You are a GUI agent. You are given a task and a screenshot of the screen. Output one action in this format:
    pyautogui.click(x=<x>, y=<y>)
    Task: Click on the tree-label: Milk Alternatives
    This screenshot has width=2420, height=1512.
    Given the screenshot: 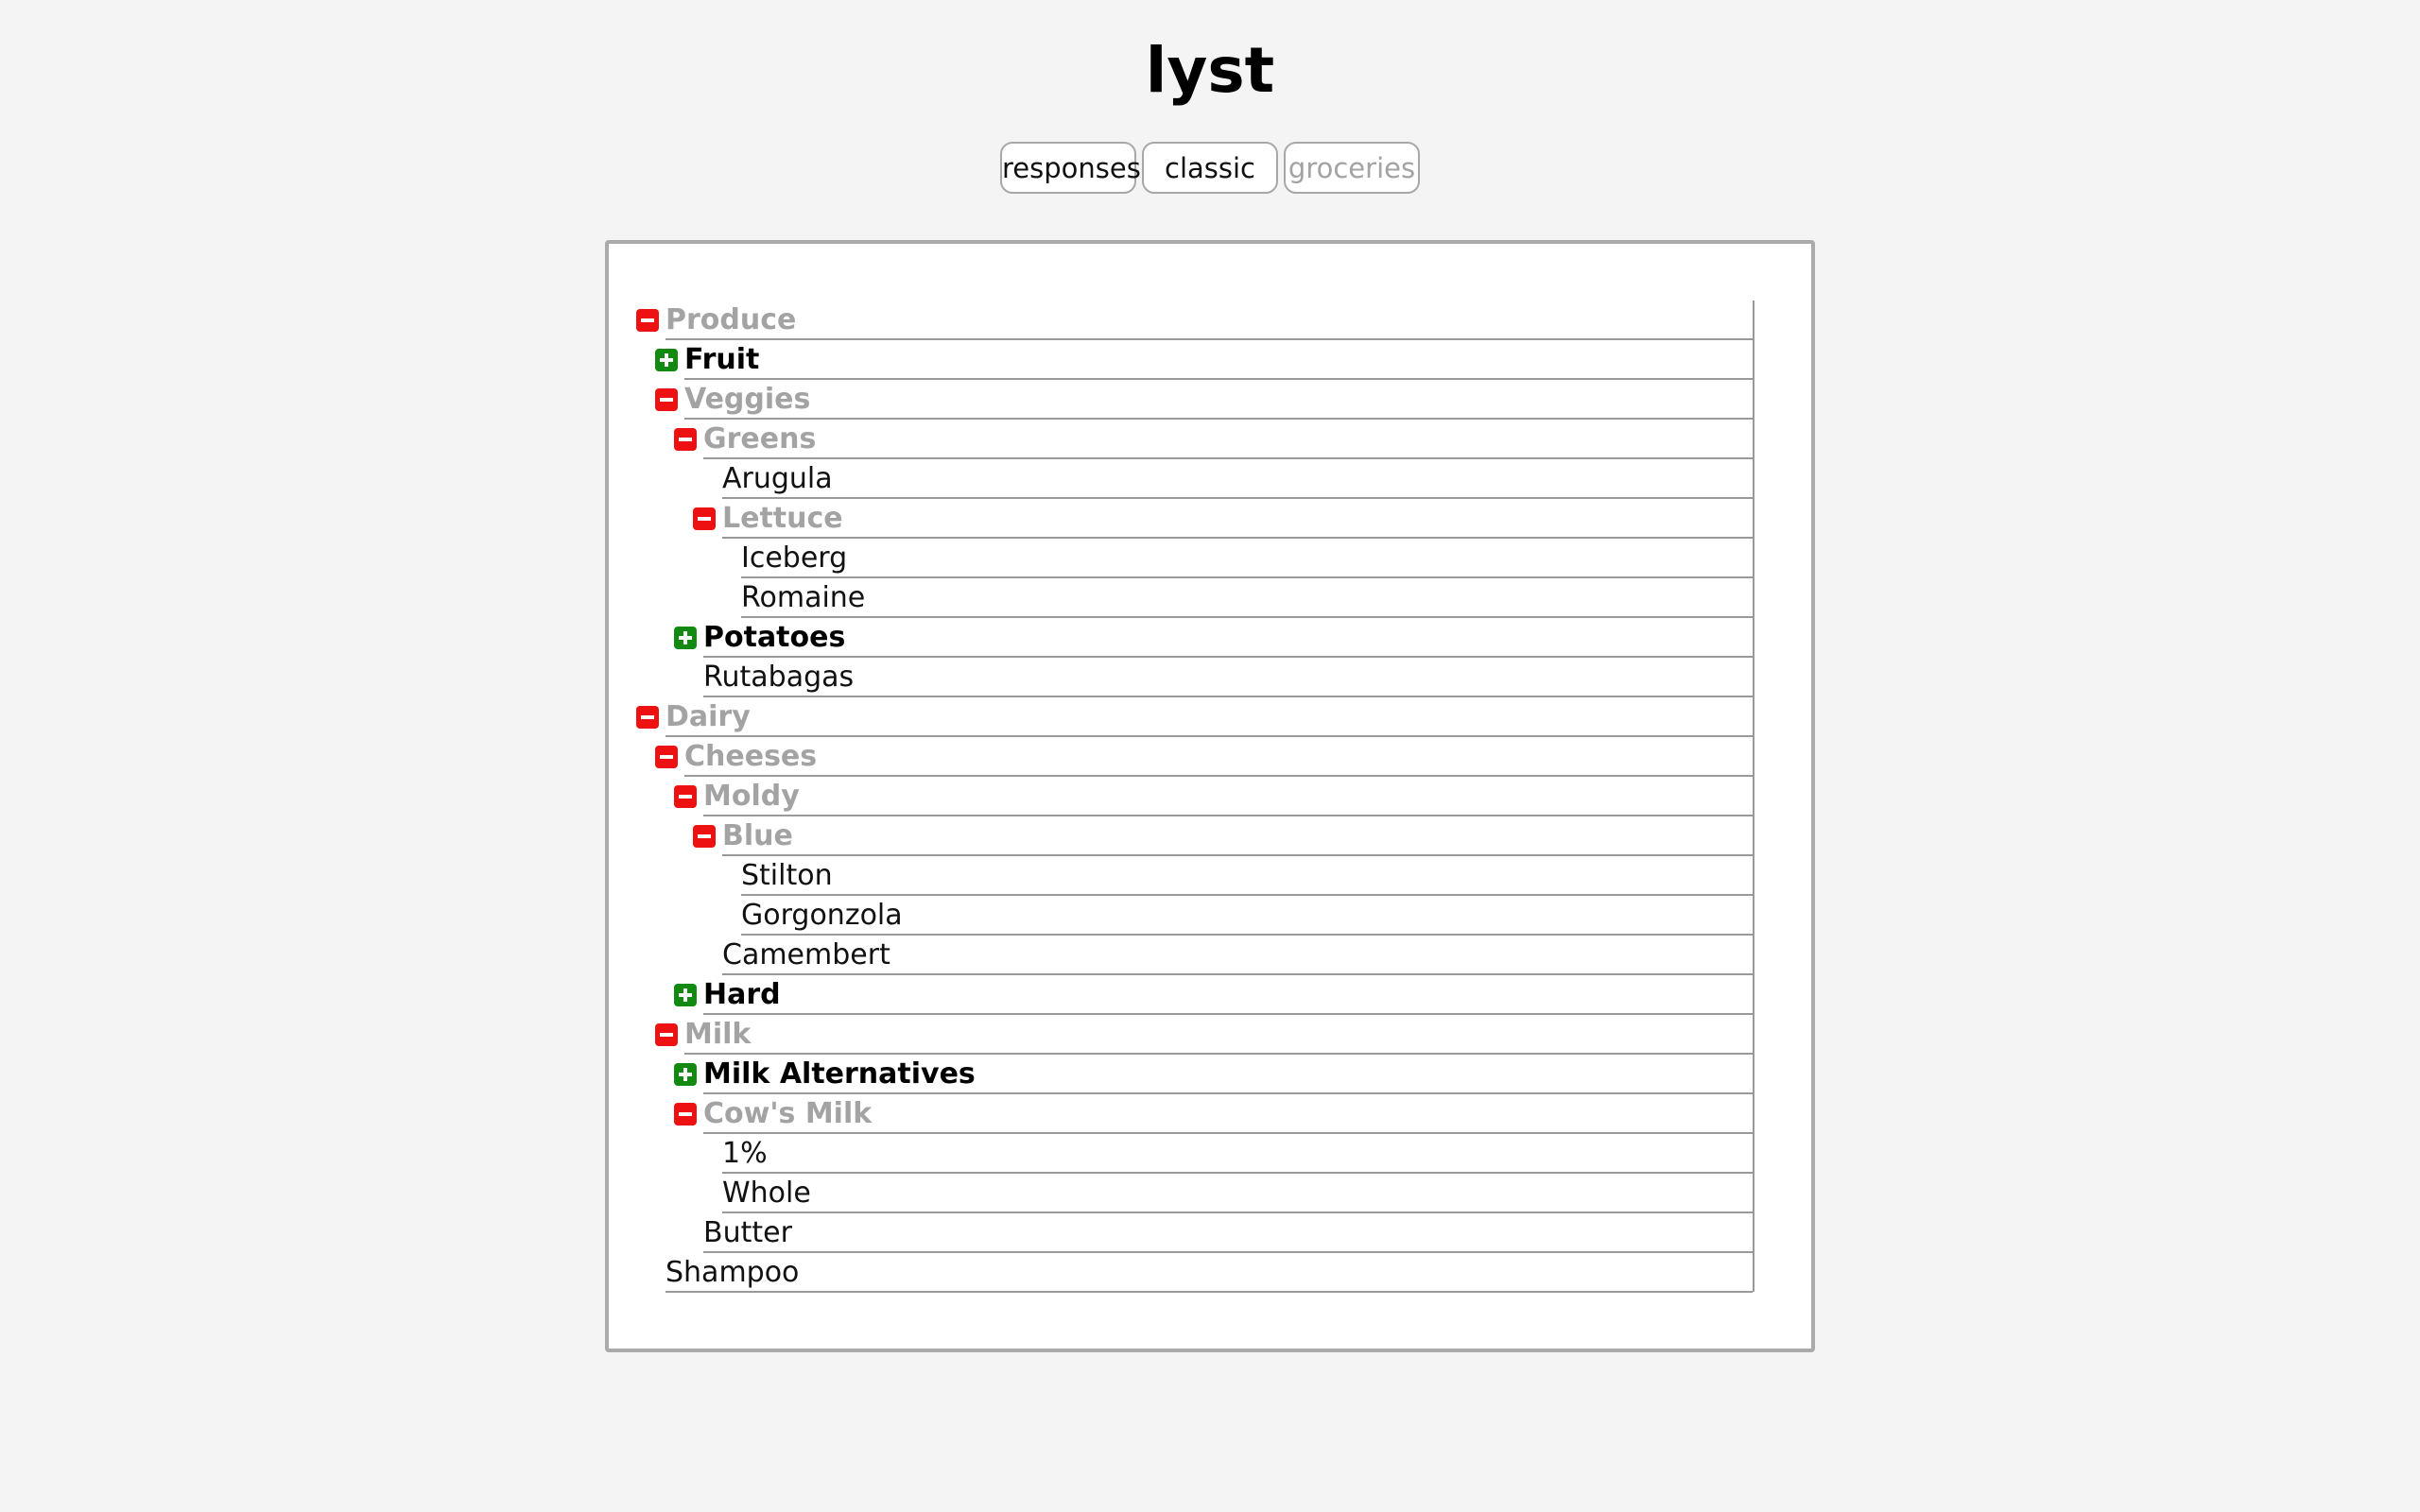 What is the action you would take?
    pyautogui.click(x=1228, y=1074)
    